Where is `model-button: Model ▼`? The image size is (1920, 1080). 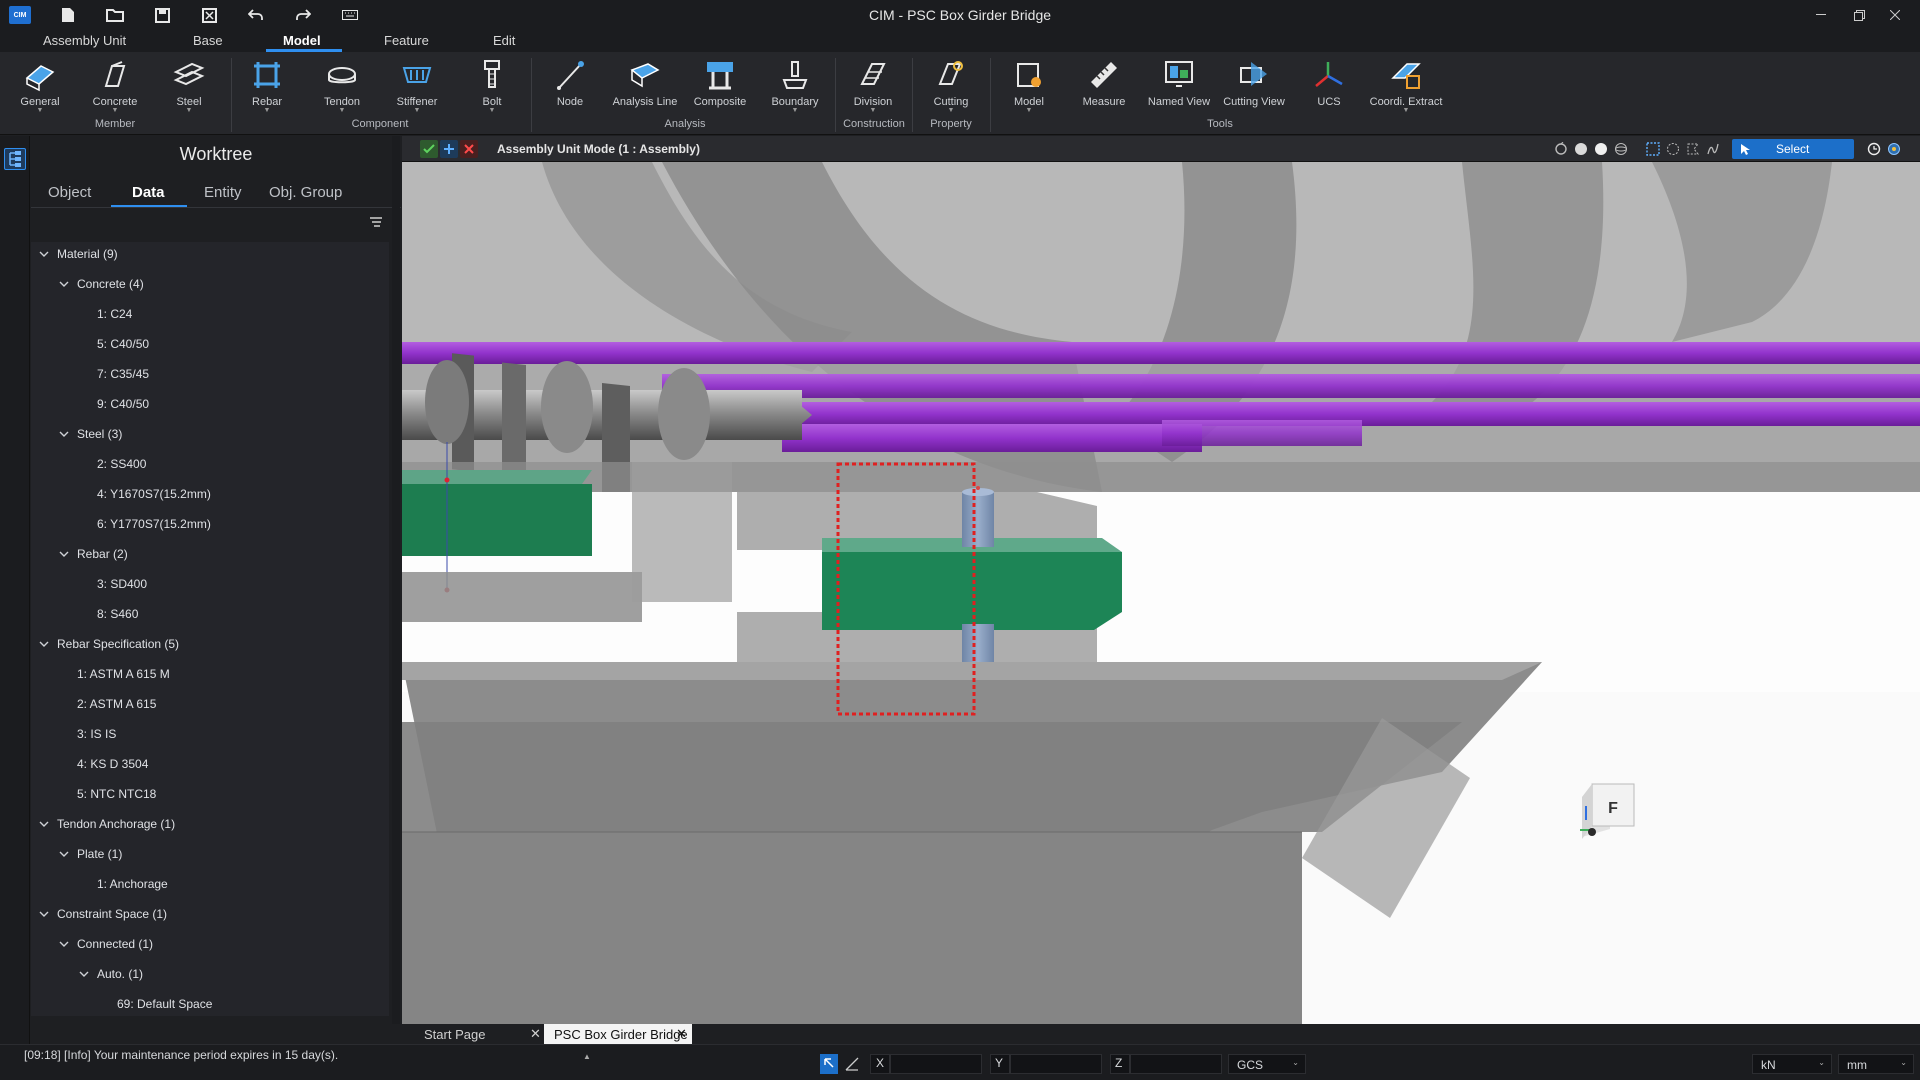 model-button: Model ▼ is located at coordinates (1029, 86).